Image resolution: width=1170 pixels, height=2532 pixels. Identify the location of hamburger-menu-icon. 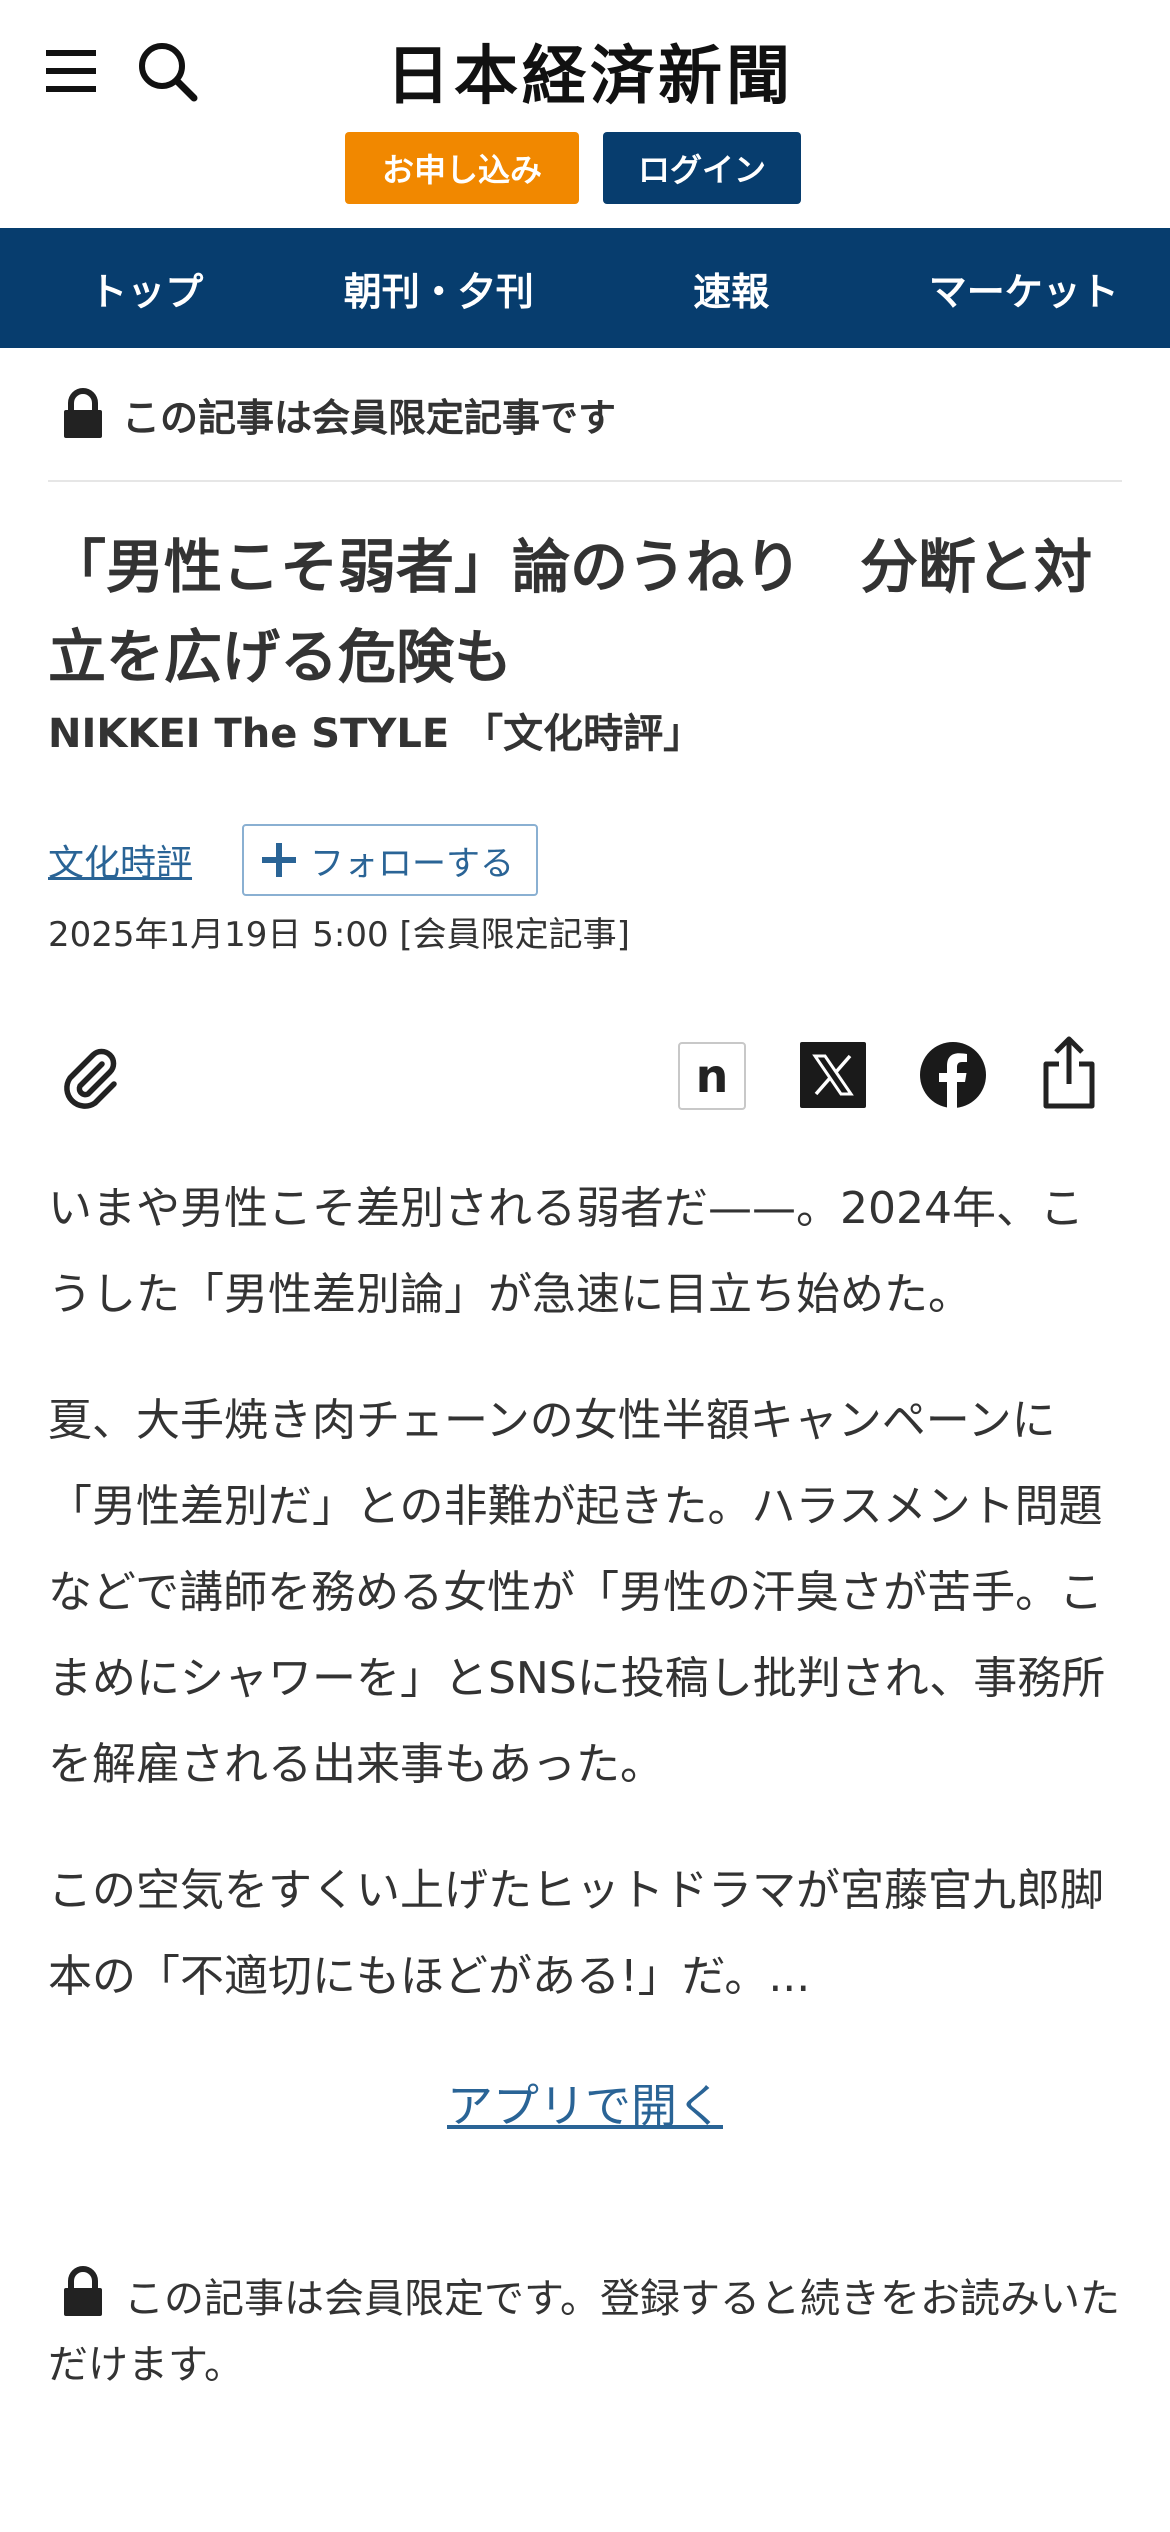
(72, 72).